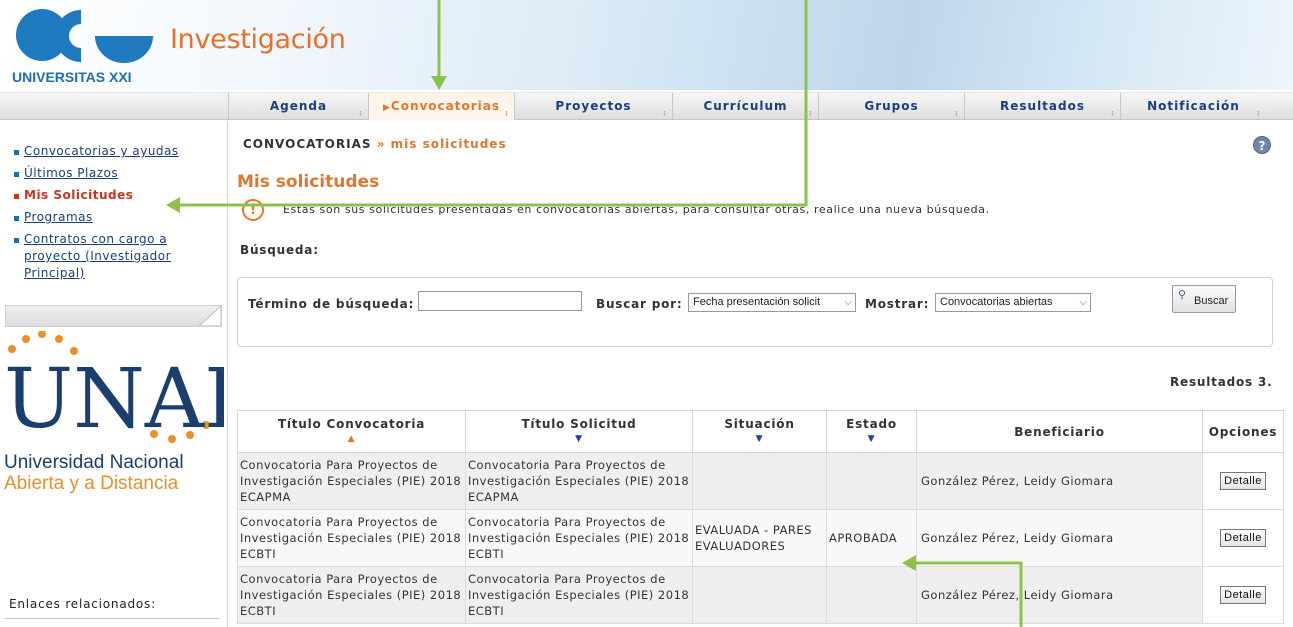 This screenshot has height=627, width=1293. I want to click on info-icon: !, so click(253, 210).